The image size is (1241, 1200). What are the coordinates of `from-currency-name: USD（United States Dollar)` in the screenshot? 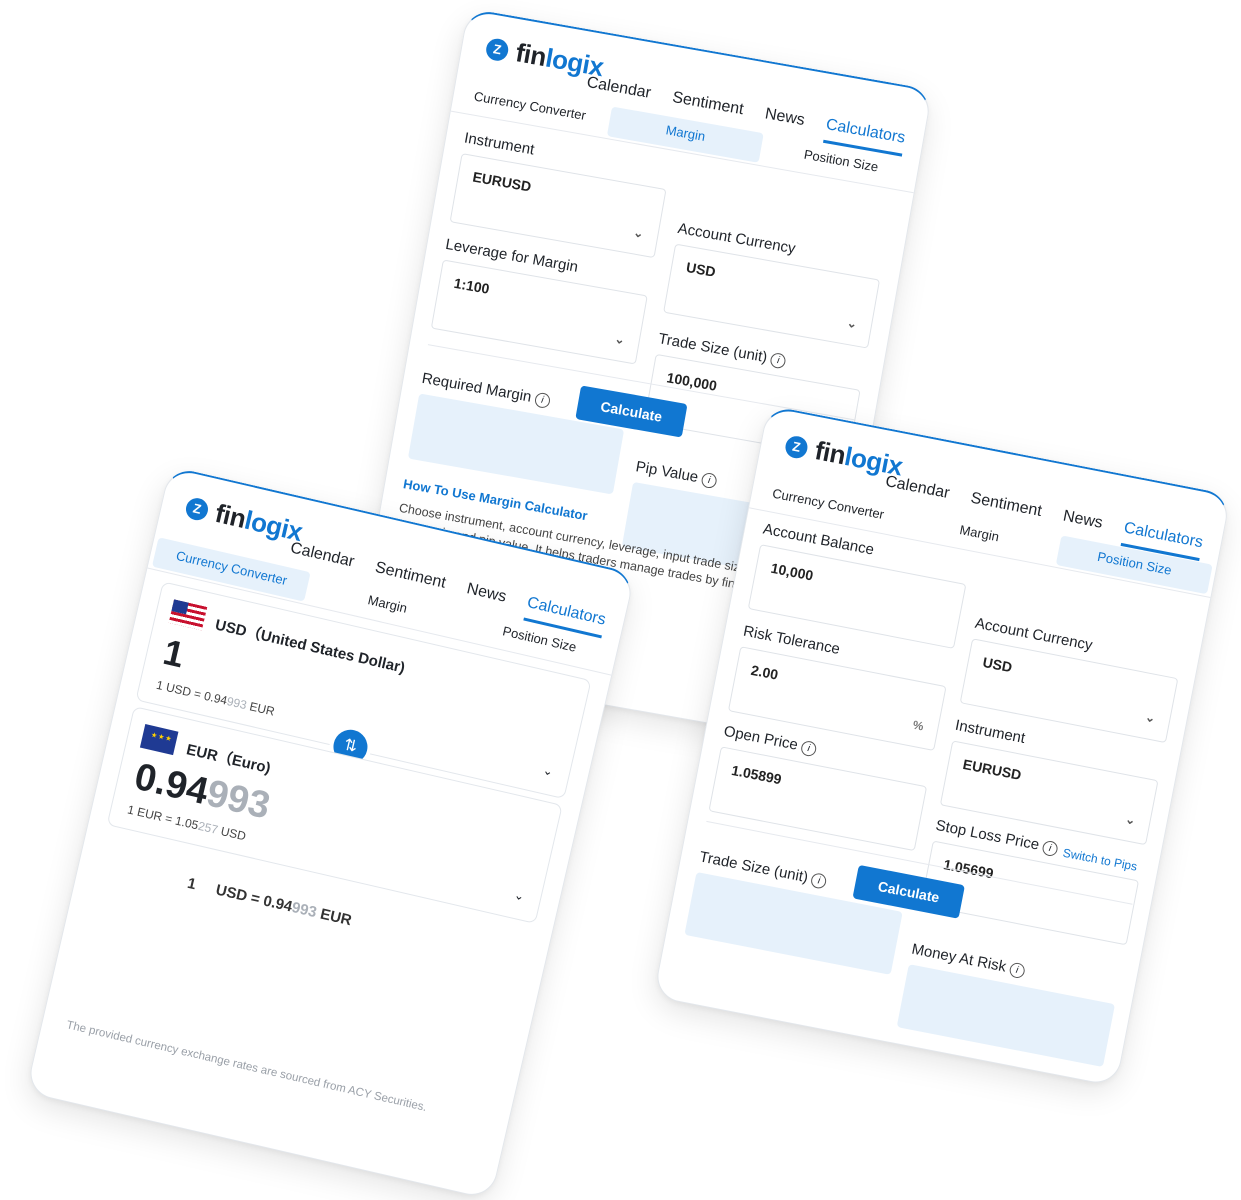 It's located at (310, 646).